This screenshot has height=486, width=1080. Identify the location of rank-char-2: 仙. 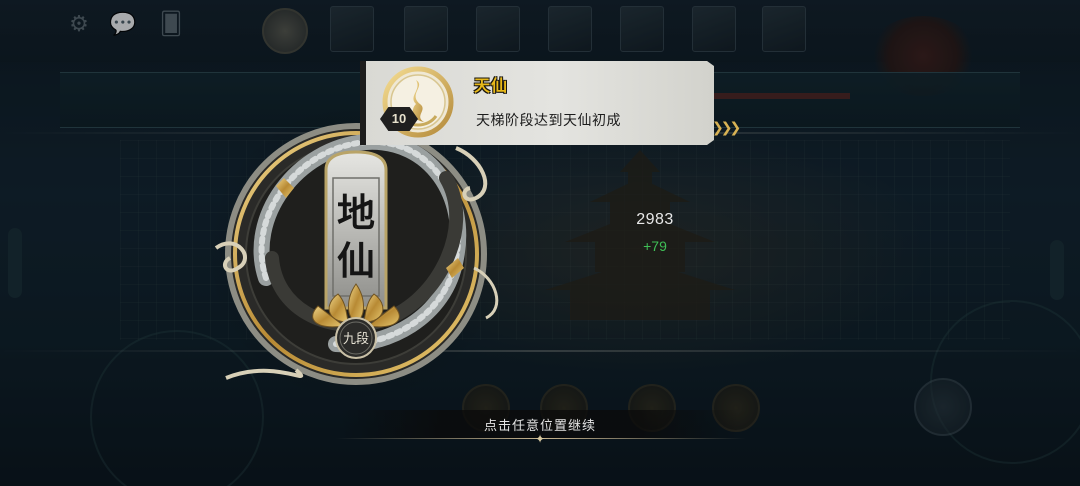
(356, 260).